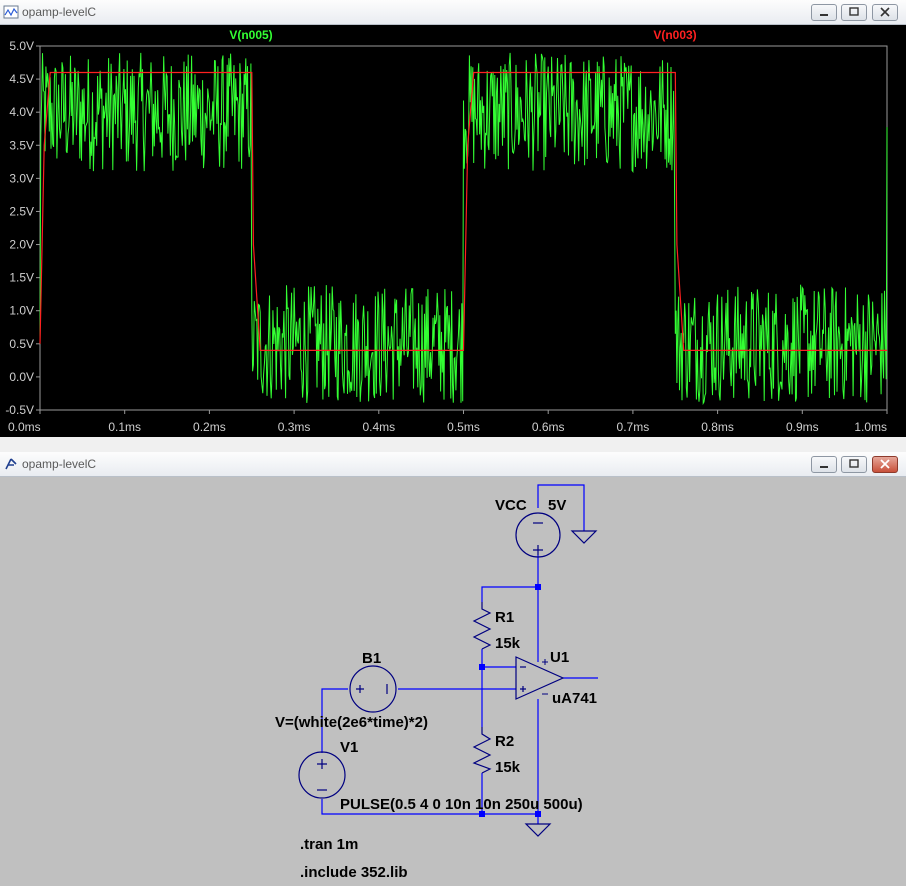 The width and height of the screenshot is (906, 886). I want to click on waveform-window-title: opamp-levelC, so click(59, 12).